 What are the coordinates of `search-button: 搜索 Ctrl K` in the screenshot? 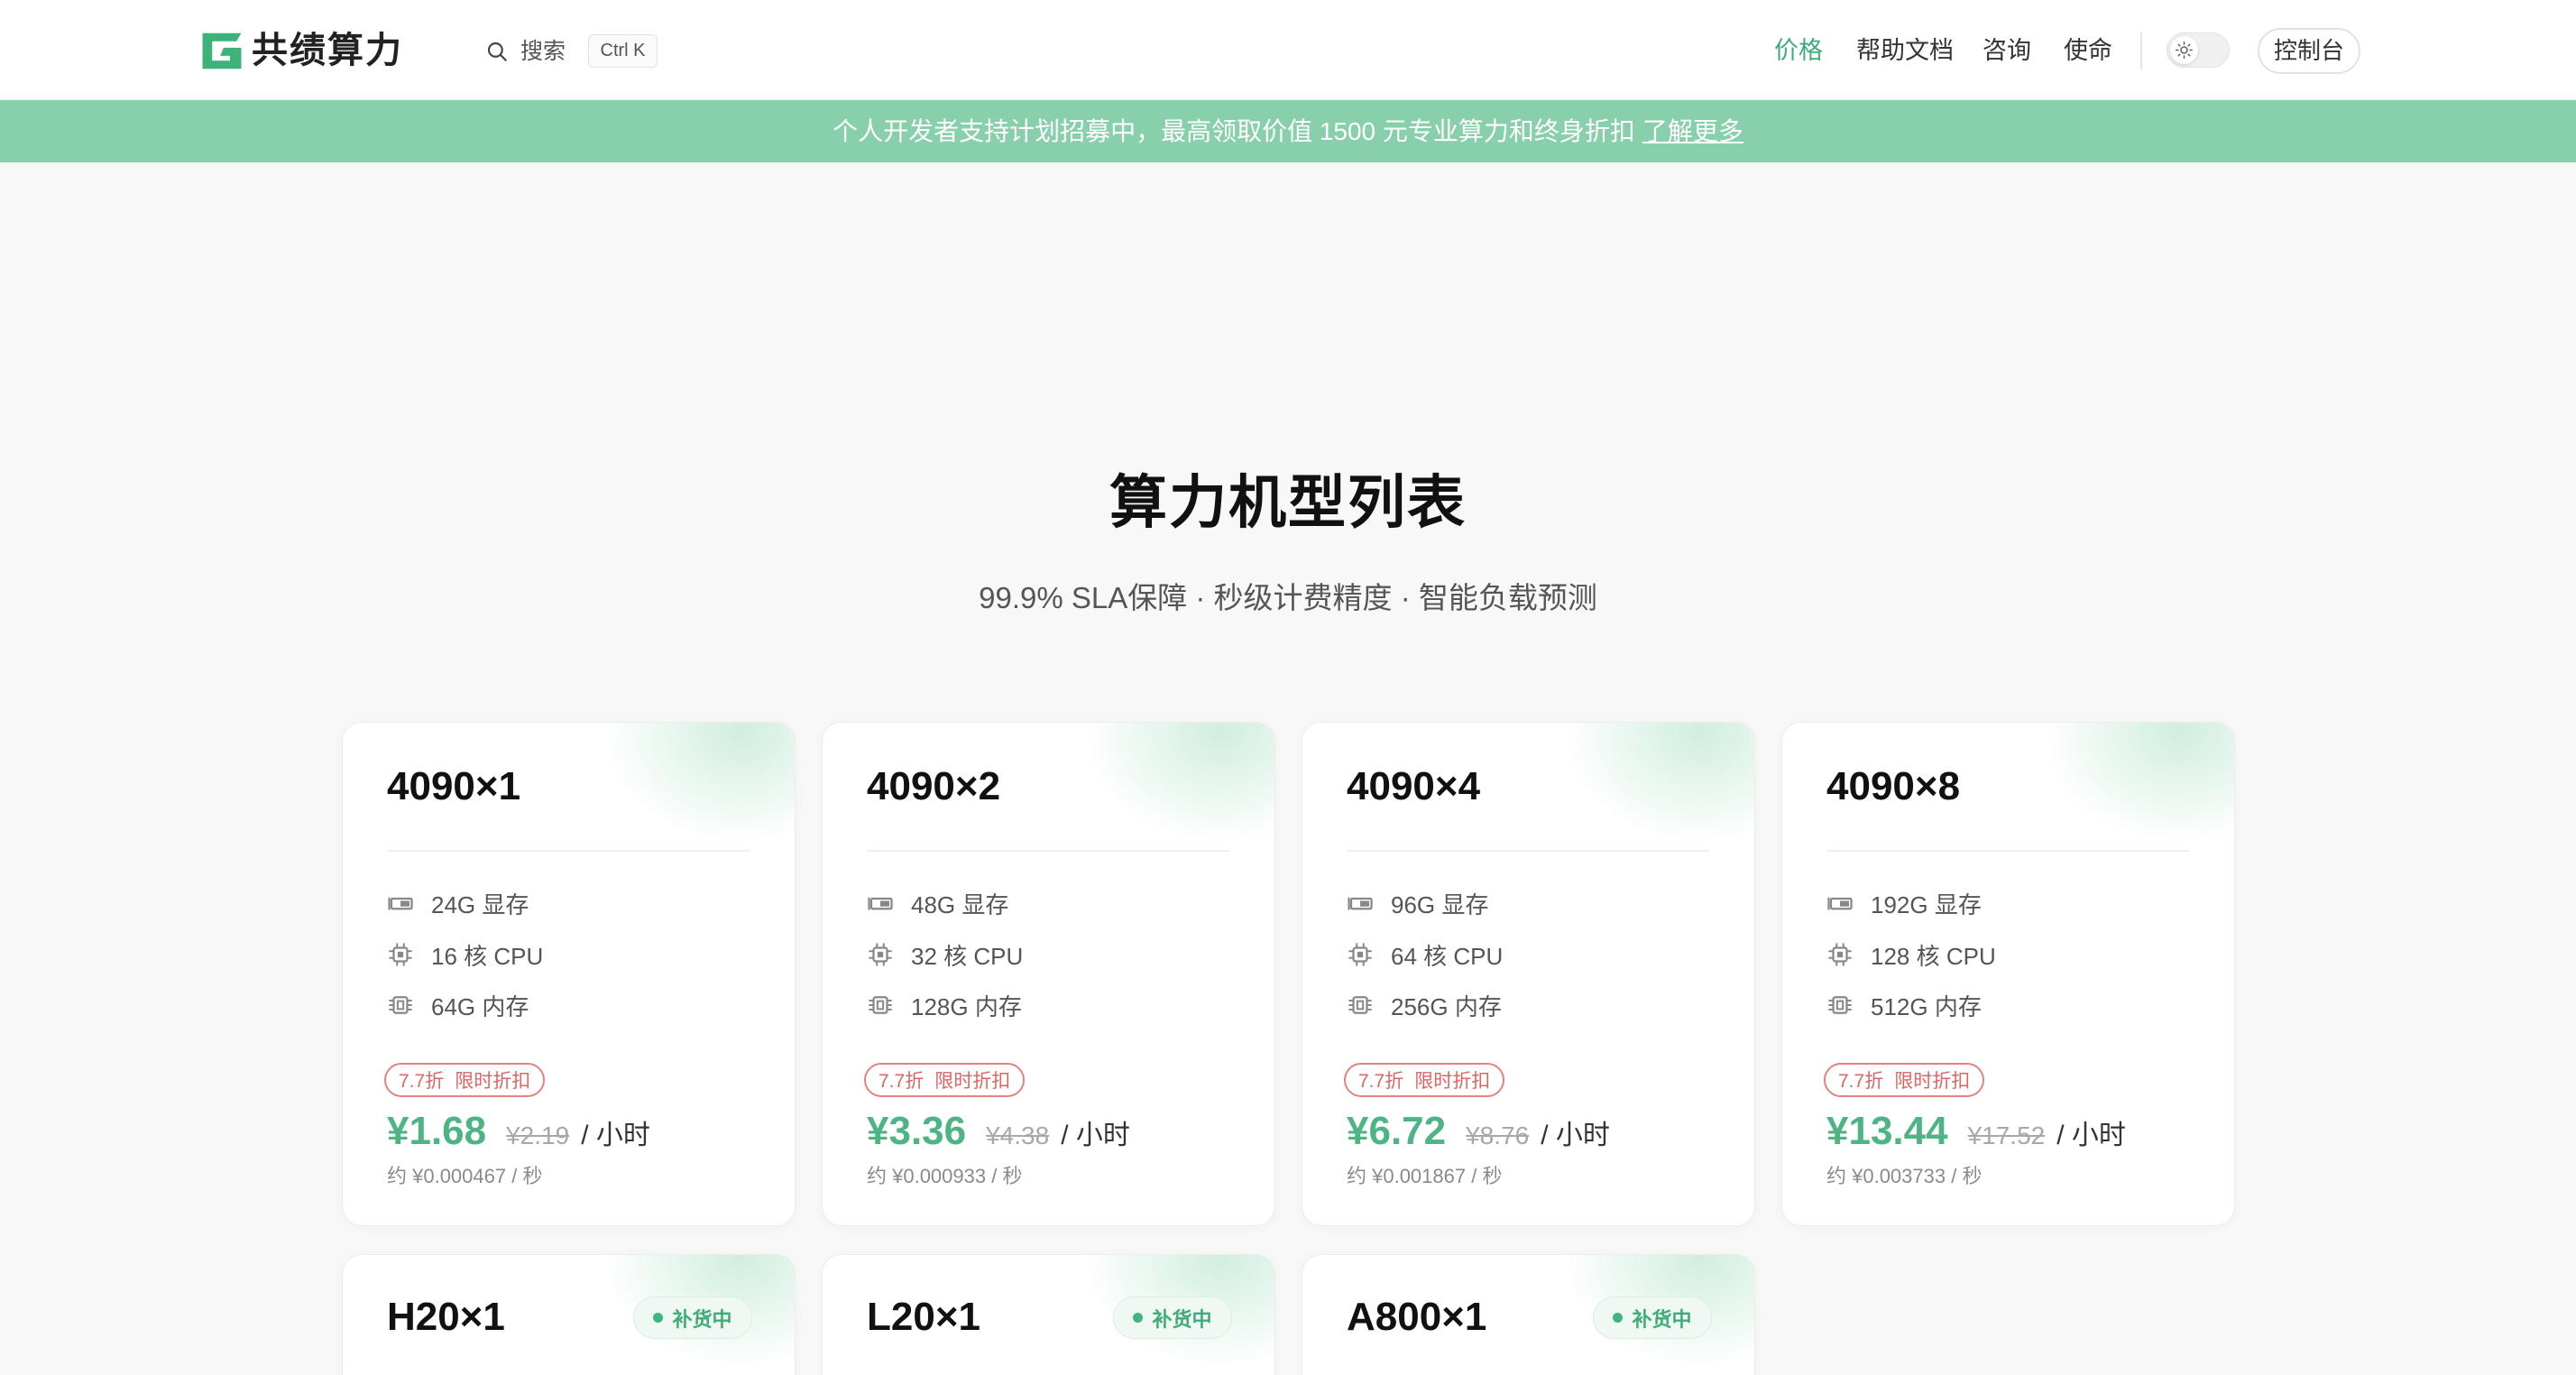 It's located at (572, 51).